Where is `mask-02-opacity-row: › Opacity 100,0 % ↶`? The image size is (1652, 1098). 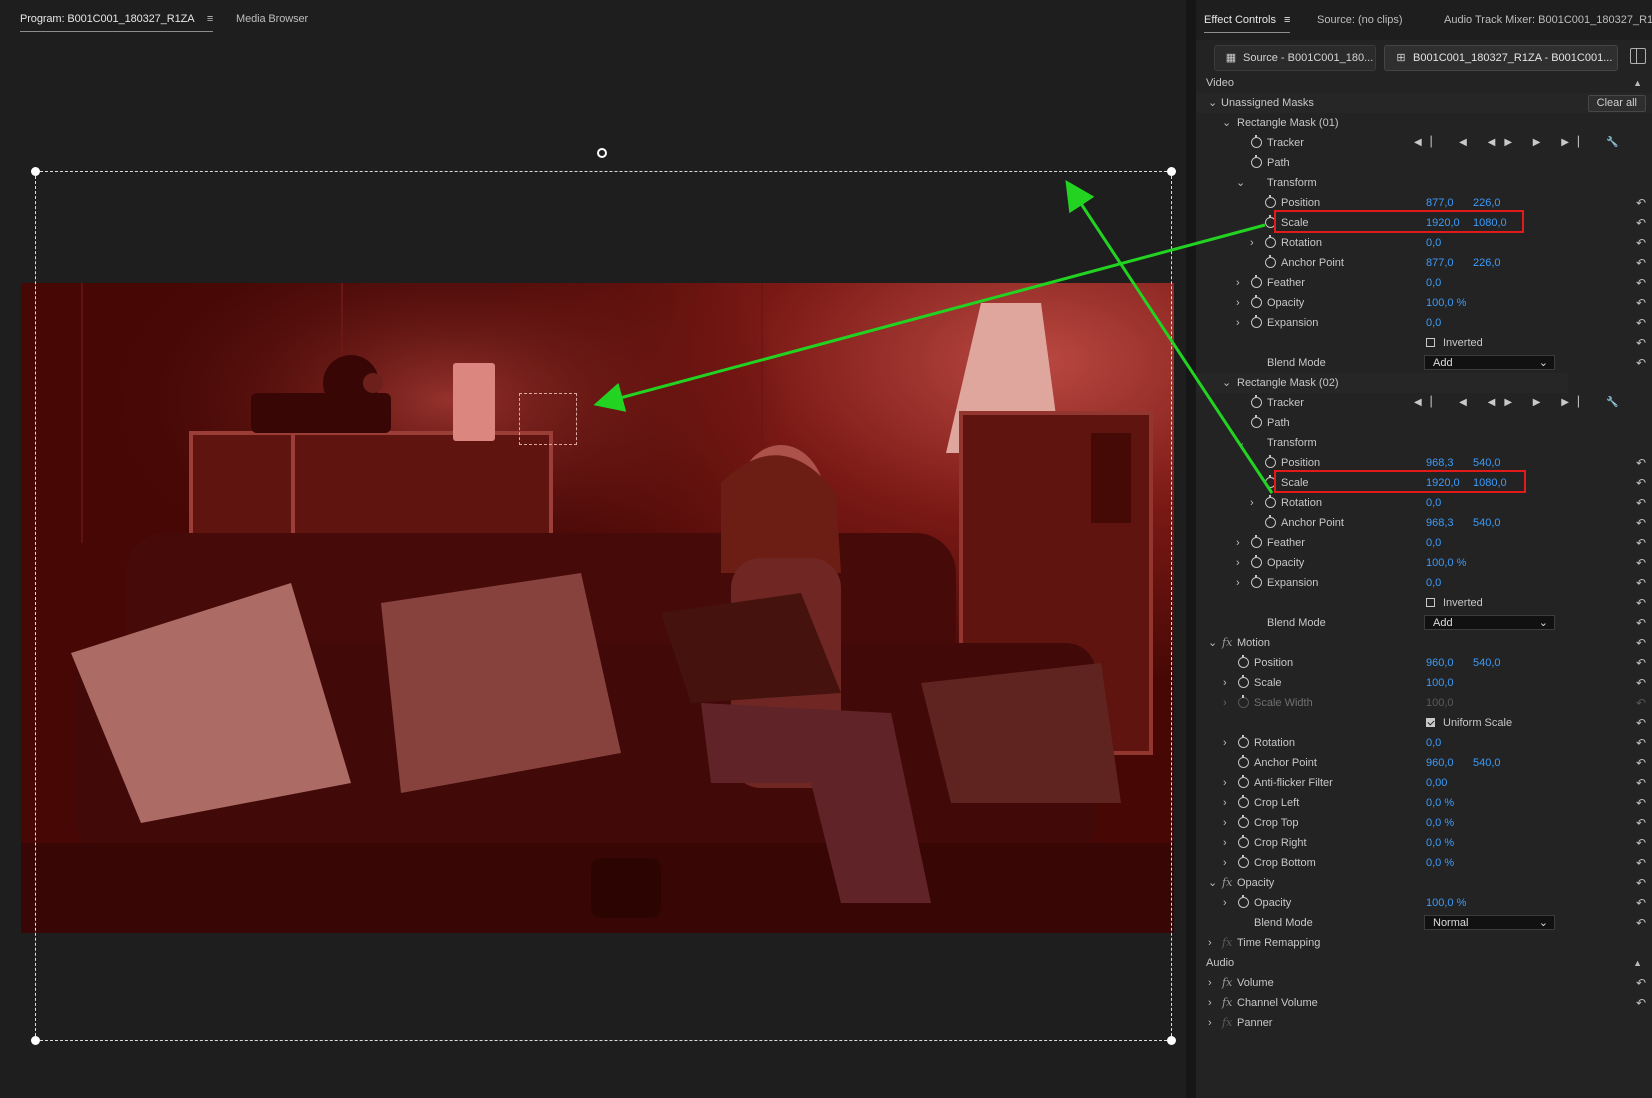
mask-02-opacity-row: › Opacity 100,0 % ↶ is located at coordinates (1424, 563).